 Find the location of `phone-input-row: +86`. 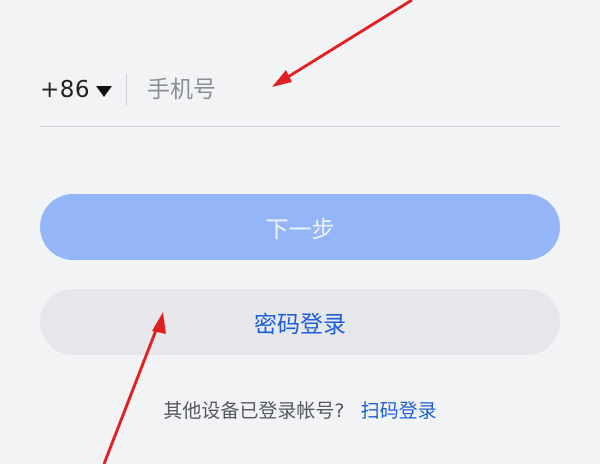

phone-input-row: +86 is located at coordinates (300, 90).